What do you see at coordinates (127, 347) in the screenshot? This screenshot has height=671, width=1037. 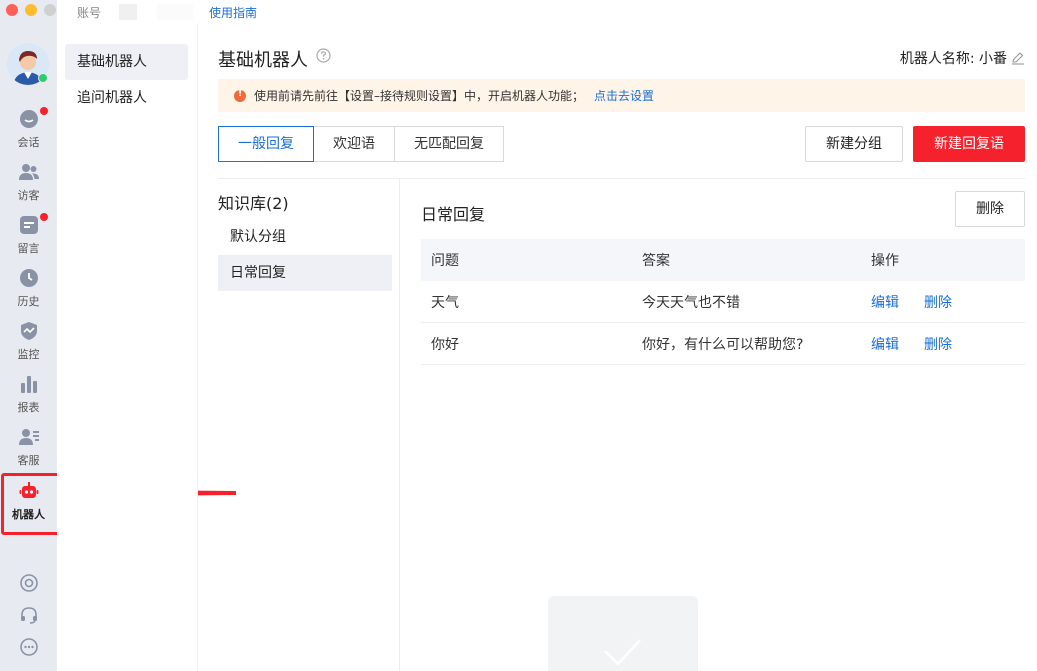 I see `robot-subnav: 基础机器人 追问机器人` at bounding box center [127, 347].